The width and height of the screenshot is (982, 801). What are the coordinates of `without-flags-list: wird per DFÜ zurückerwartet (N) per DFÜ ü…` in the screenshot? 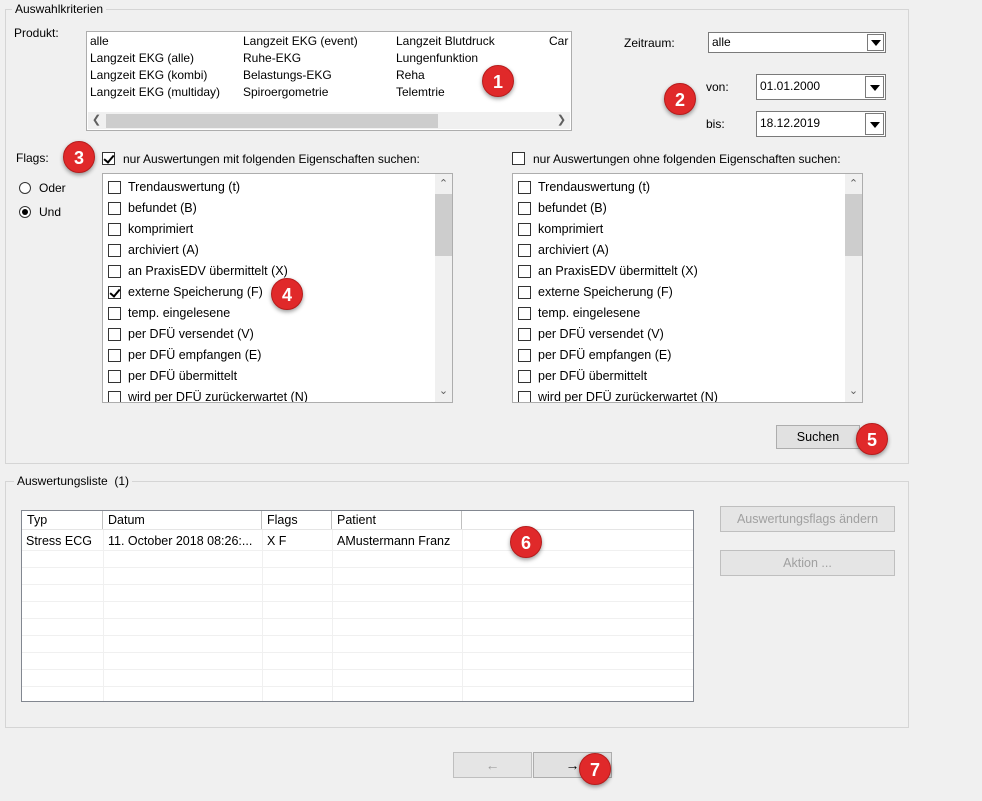 It's located at (687, 288).